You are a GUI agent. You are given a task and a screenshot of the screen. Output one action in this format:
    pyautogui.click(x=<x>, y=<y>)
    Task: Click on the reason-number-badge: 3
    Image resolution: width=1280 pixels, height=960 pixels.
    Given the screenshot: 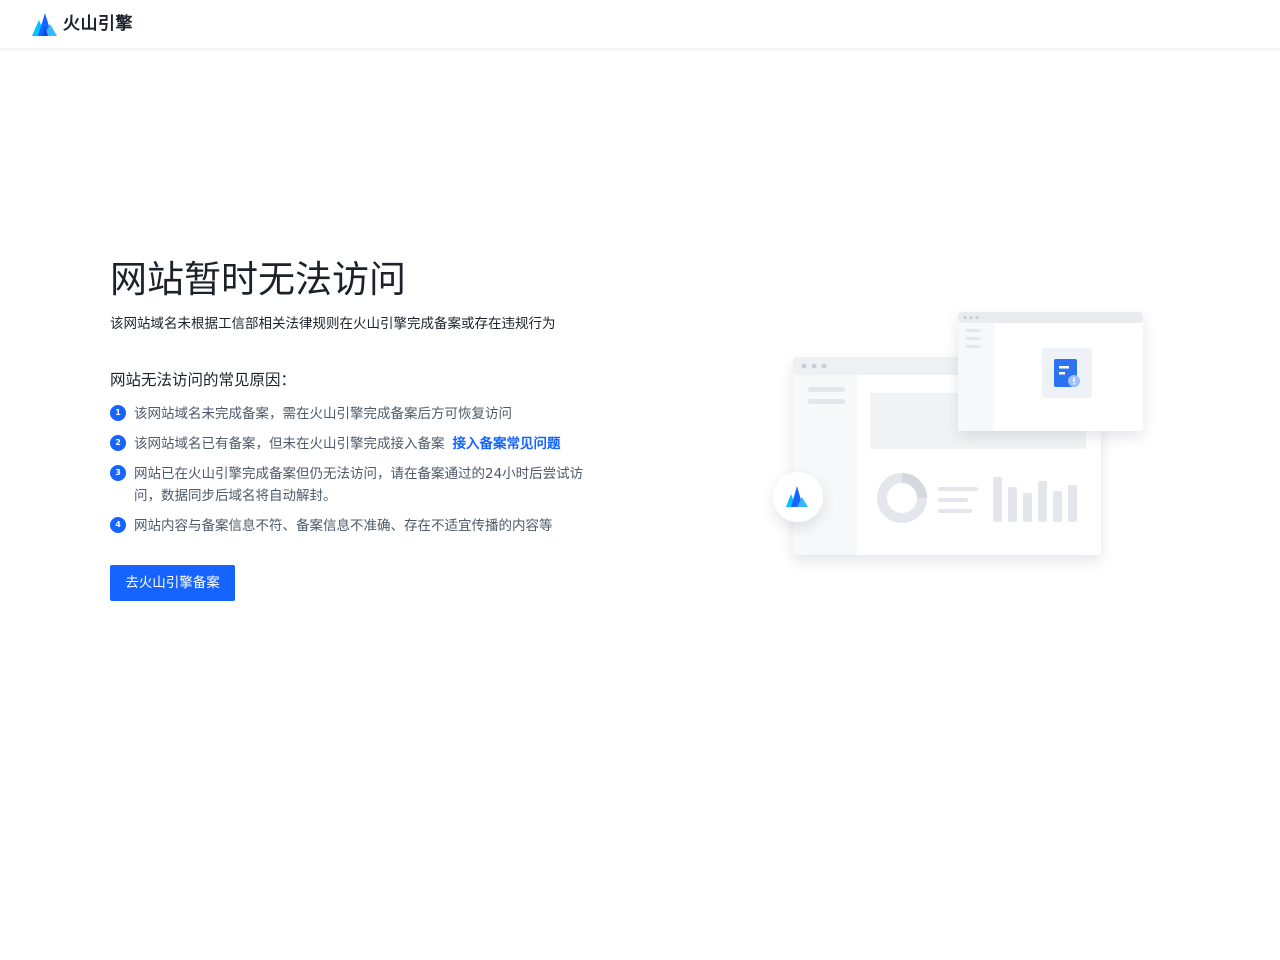 What is the action you would take?
    pyautogui.click(x=118, y=473)
    